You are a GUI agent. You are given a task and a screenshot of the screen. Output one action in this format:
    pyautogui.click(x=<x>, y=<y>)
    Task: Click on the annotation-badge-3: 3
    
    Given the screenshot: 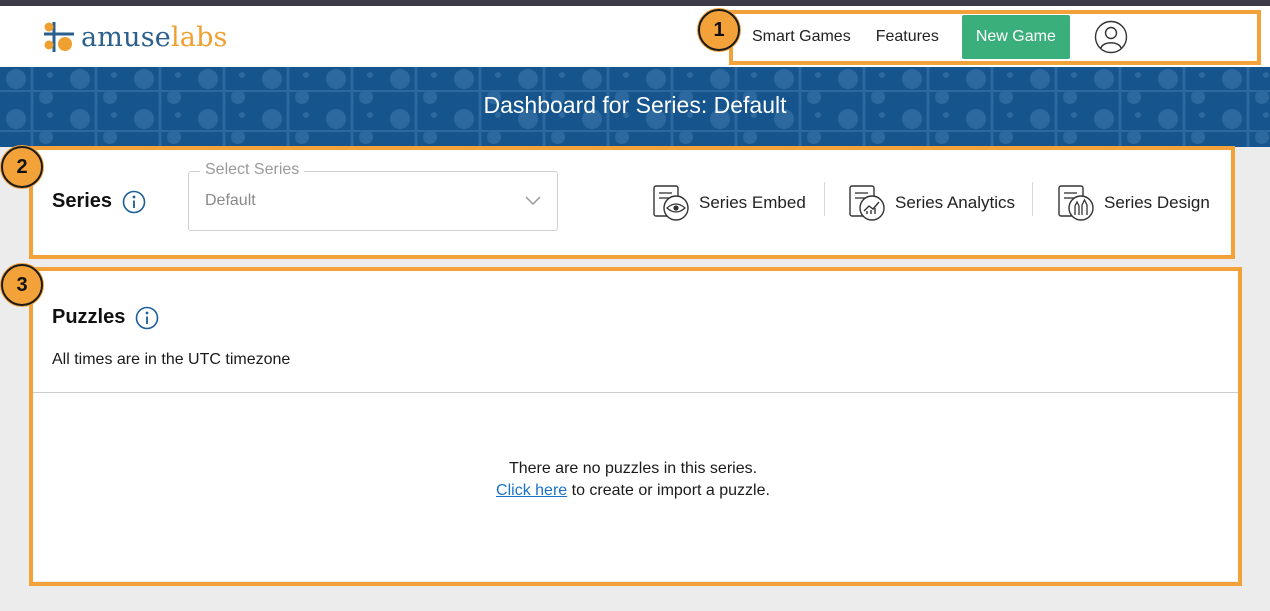 What is the action you would take?
    pyautogui.click(x=22, y=285)
    